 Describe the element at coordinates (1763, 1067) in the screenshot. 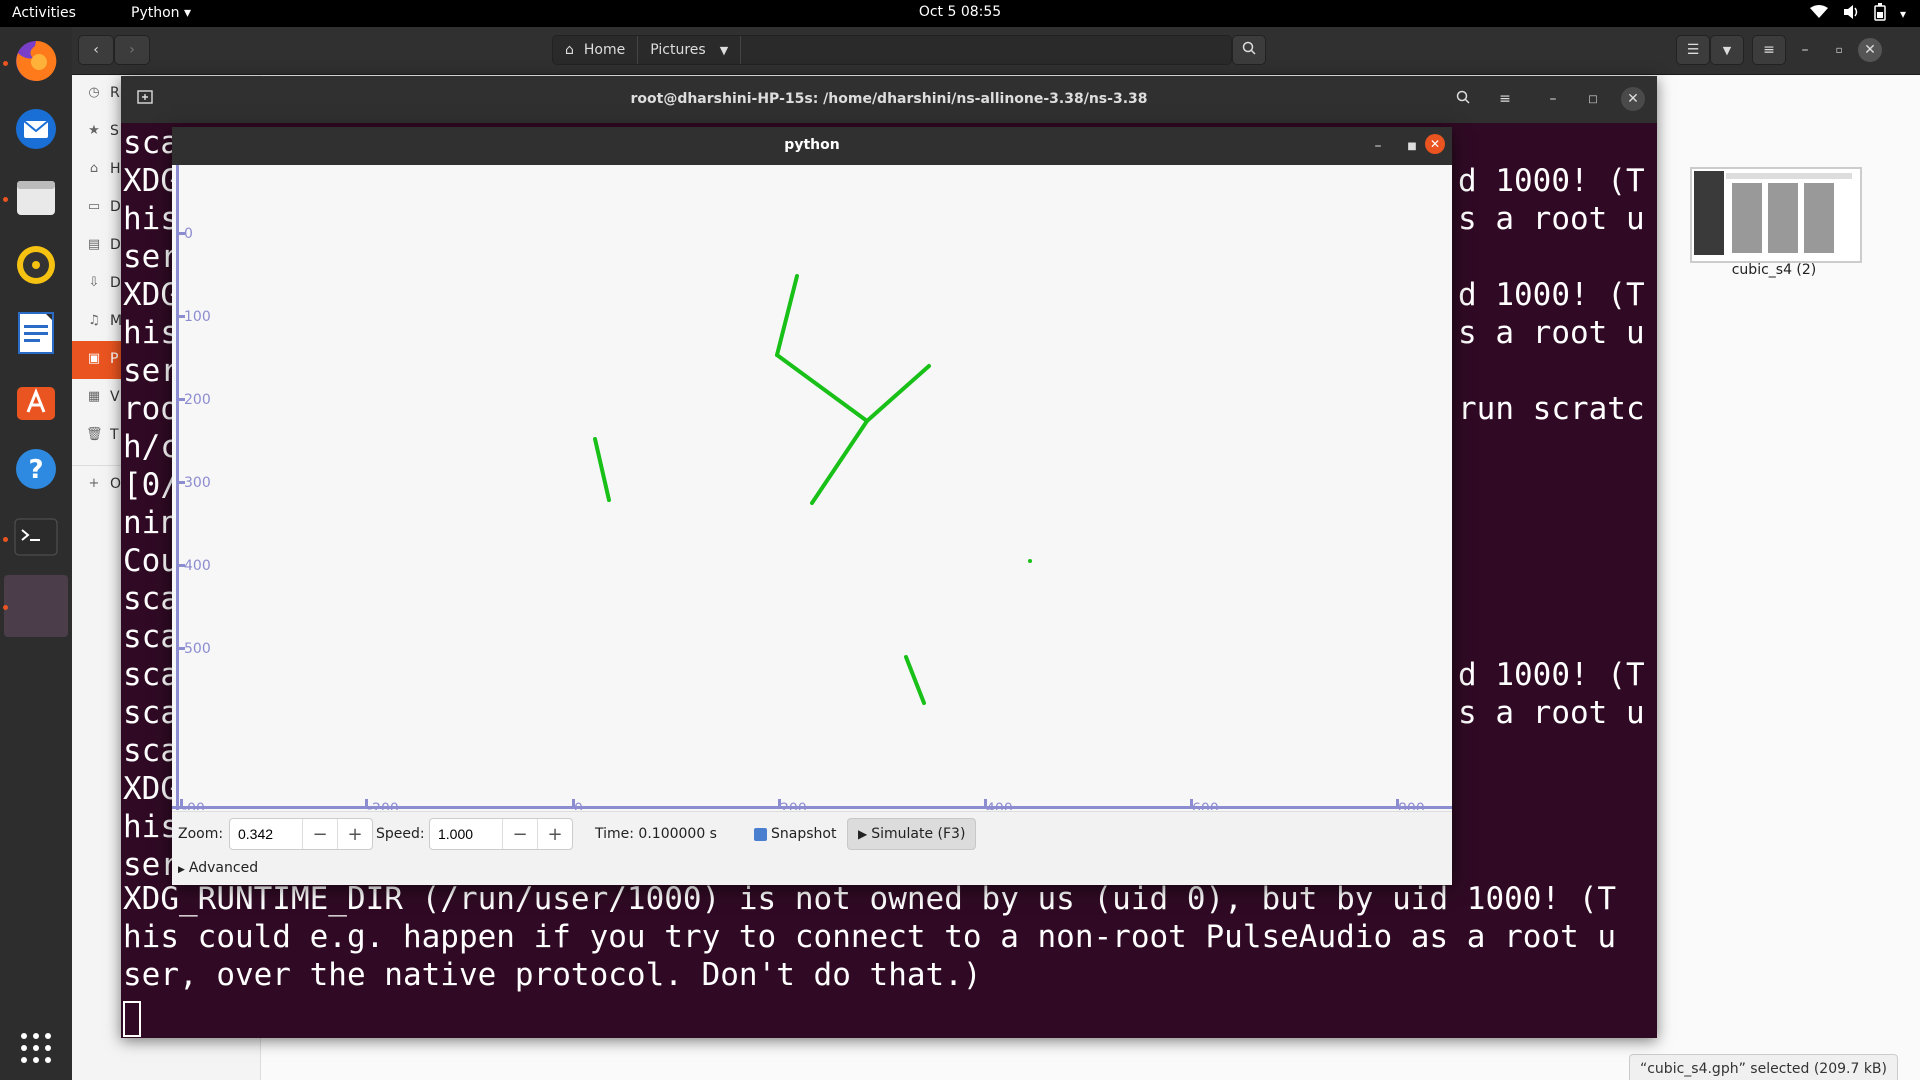

I see `status-bar: “cubic_s4.gph” selected (209.7 kB)` at that location.